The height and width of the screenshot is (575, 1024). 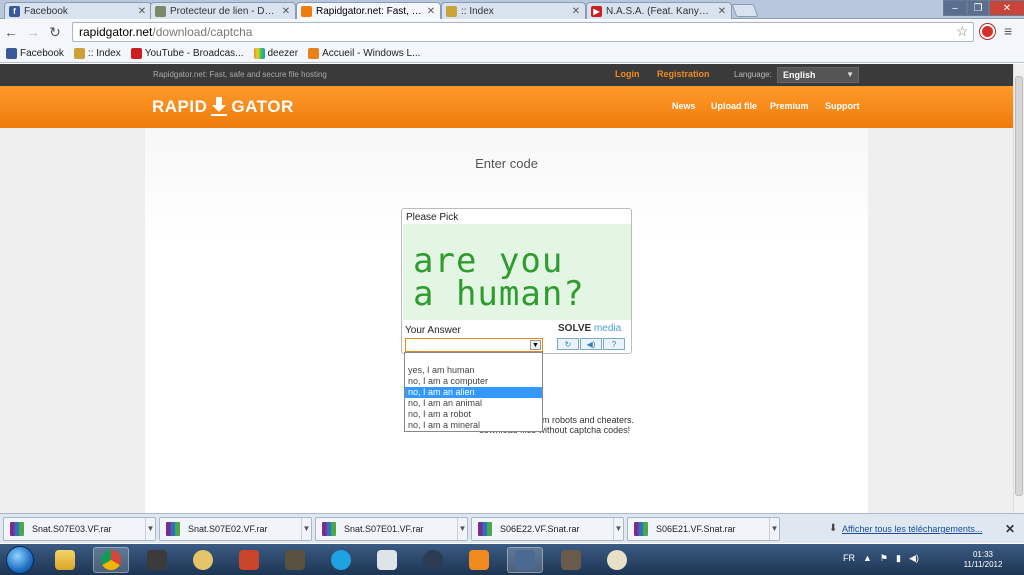 What do you see at coordinates (955, 8) in the screenshot?
I see `minimize-icon: –` at bounding box center [955, 8].